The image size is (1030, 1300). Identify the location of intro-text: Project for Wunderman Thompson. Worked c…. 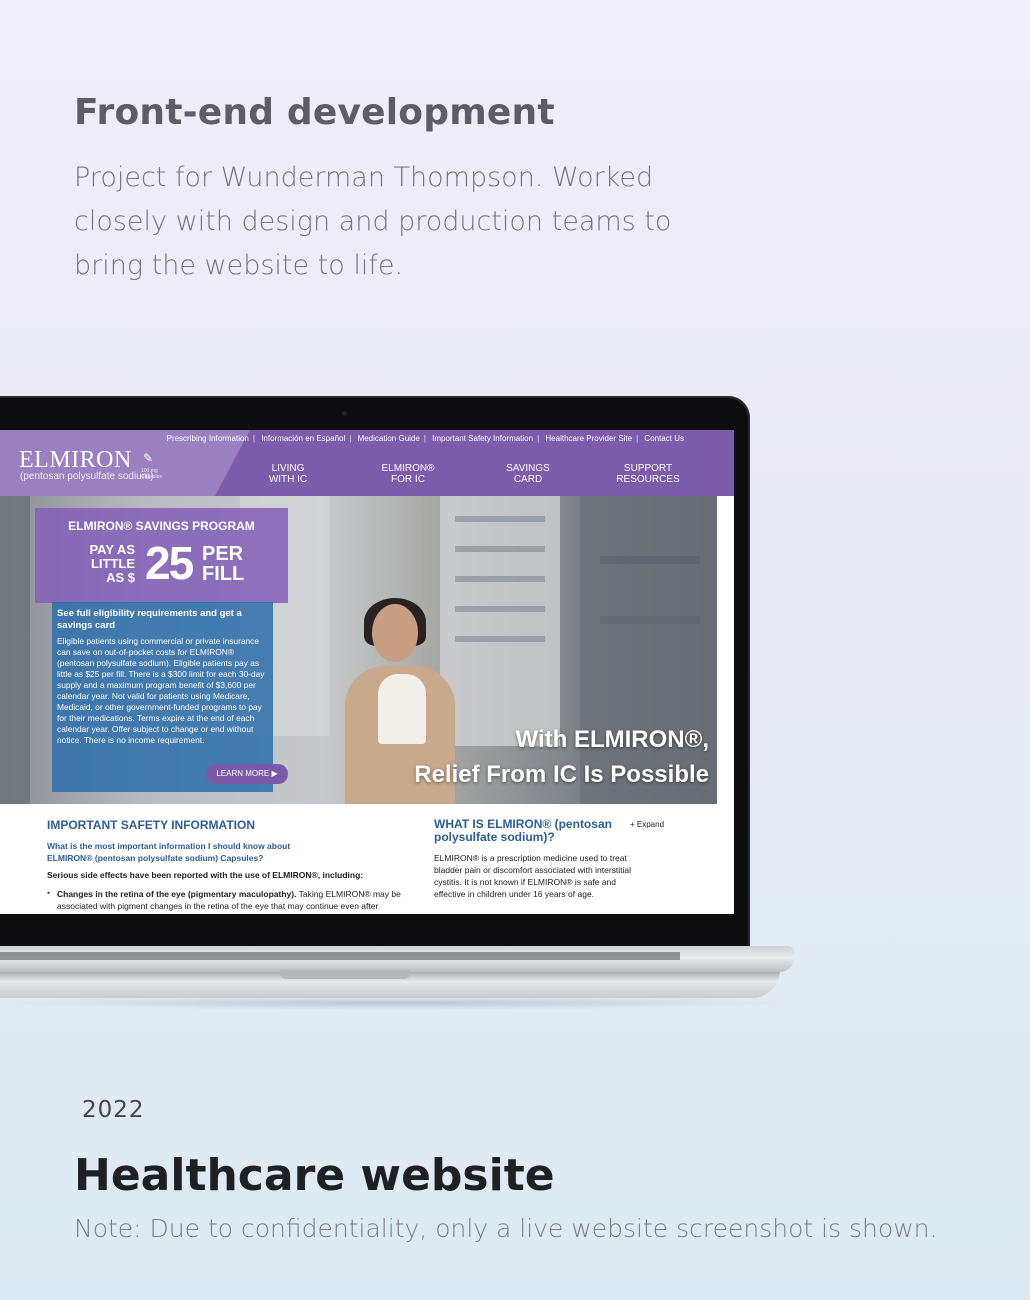
(373, 221).